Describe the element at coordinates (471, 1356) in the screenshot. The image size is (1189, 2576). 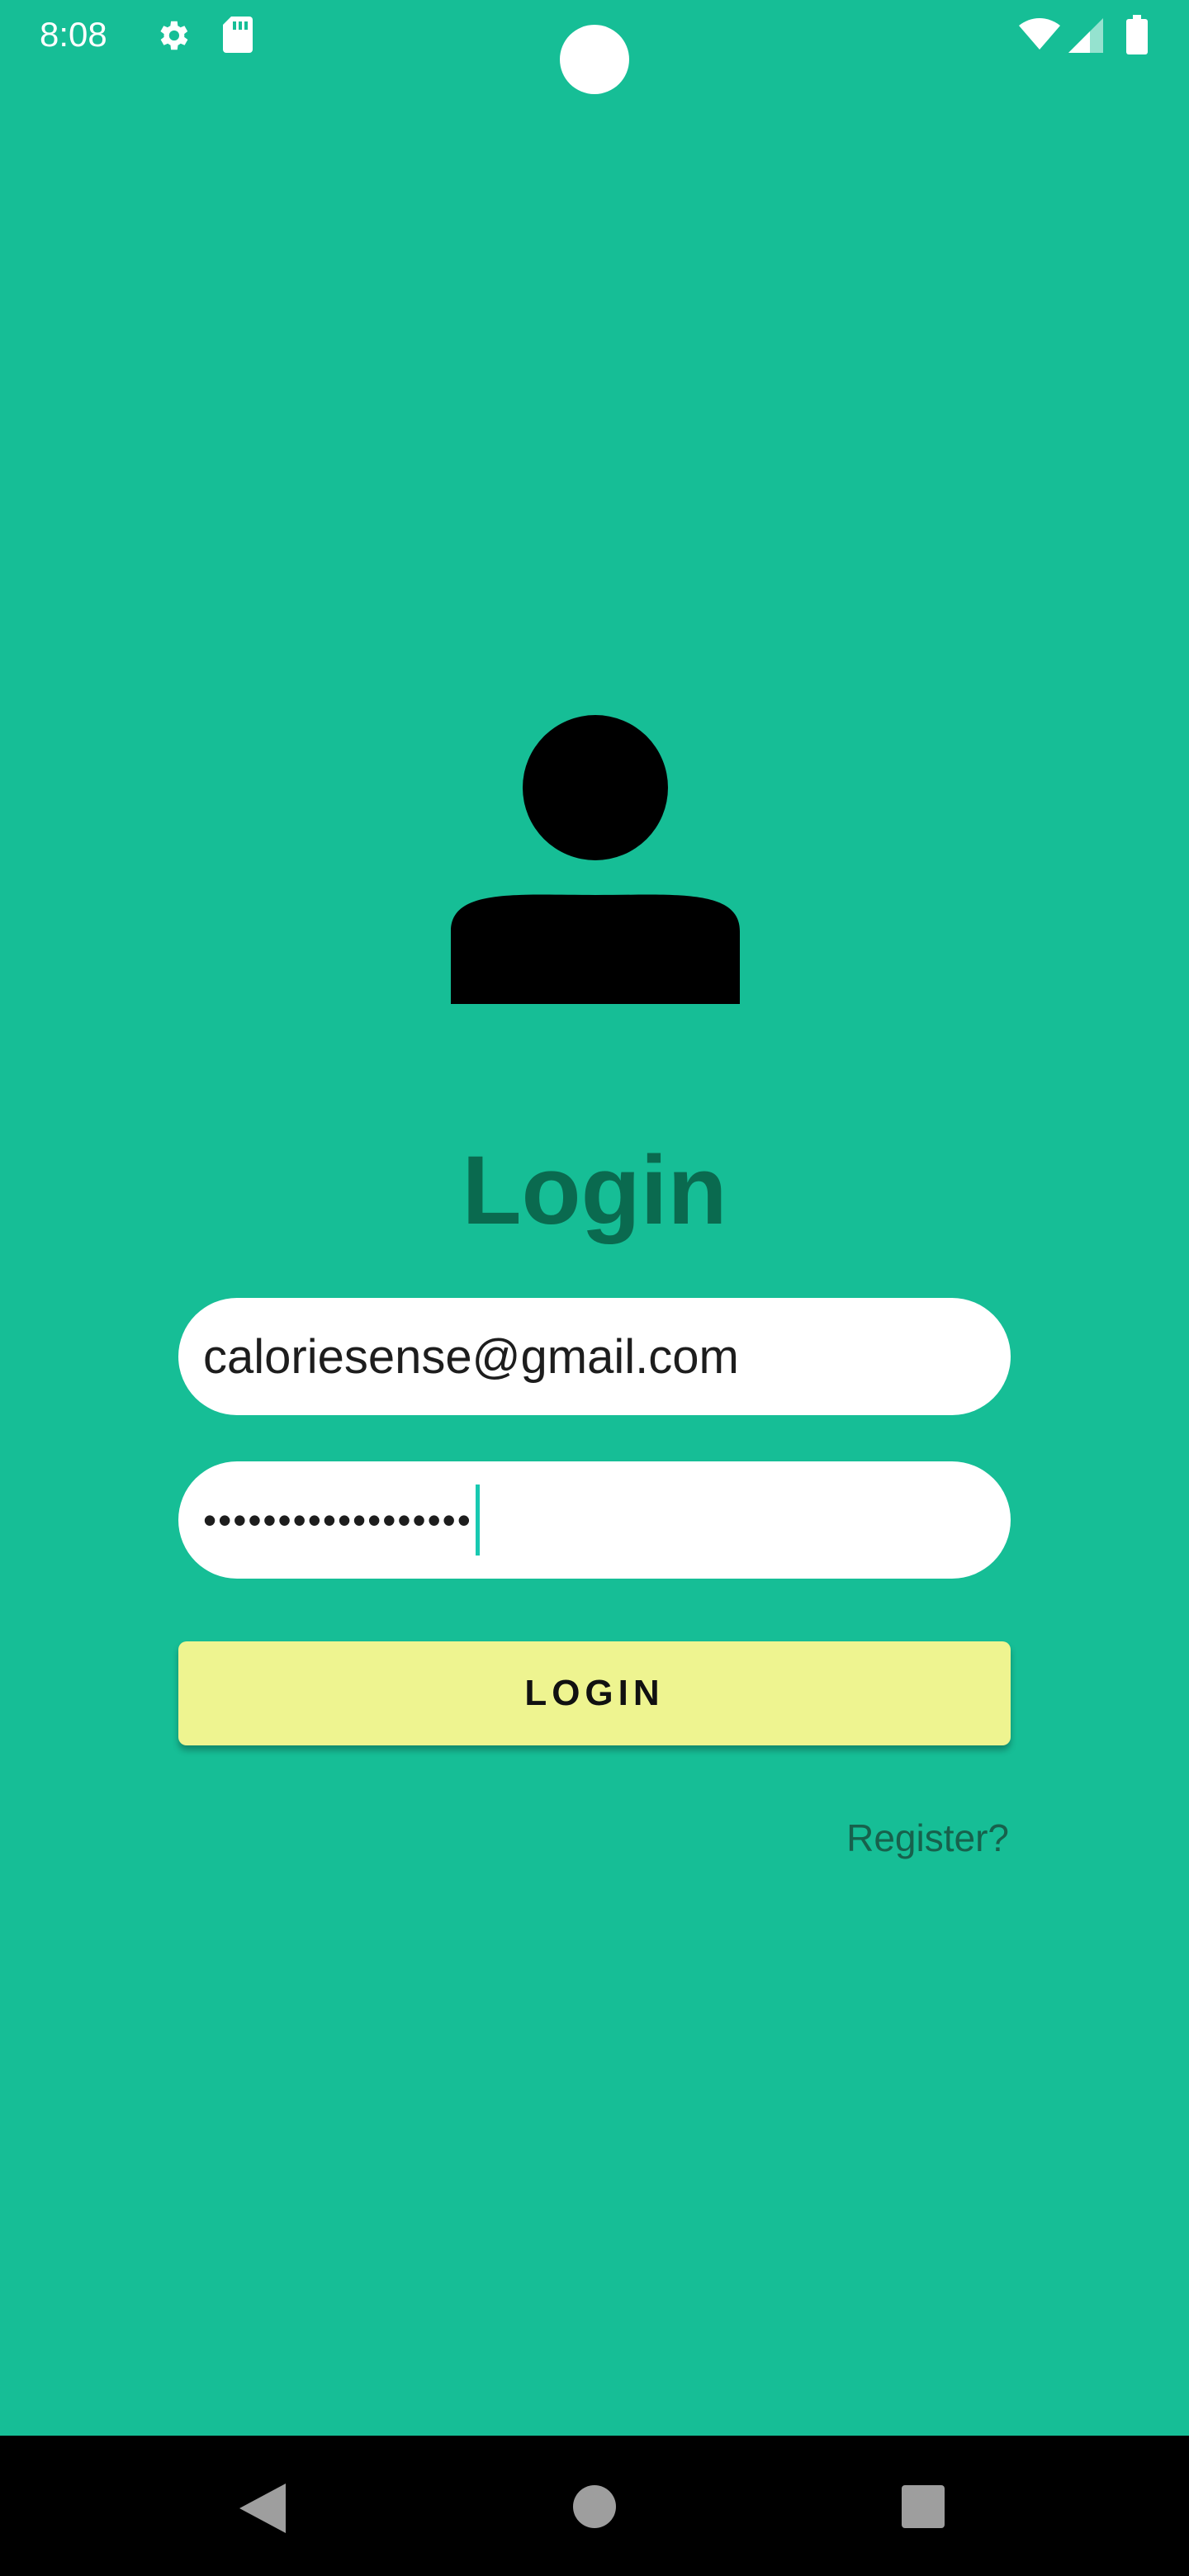
I see `email-value: caloriesense@gmail.com` at that location.